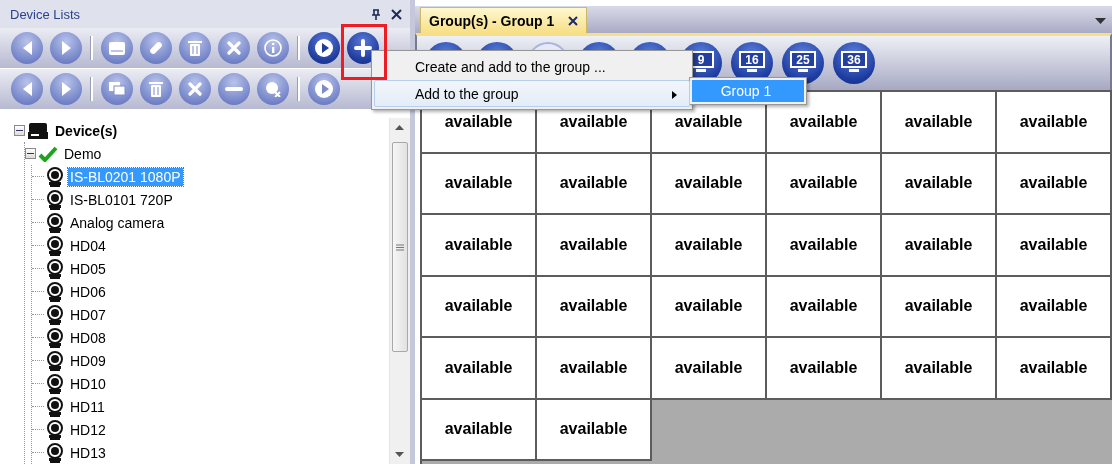 This screenshot has width=1112, height=464. I want to click on drive-button, so click(117, 48).